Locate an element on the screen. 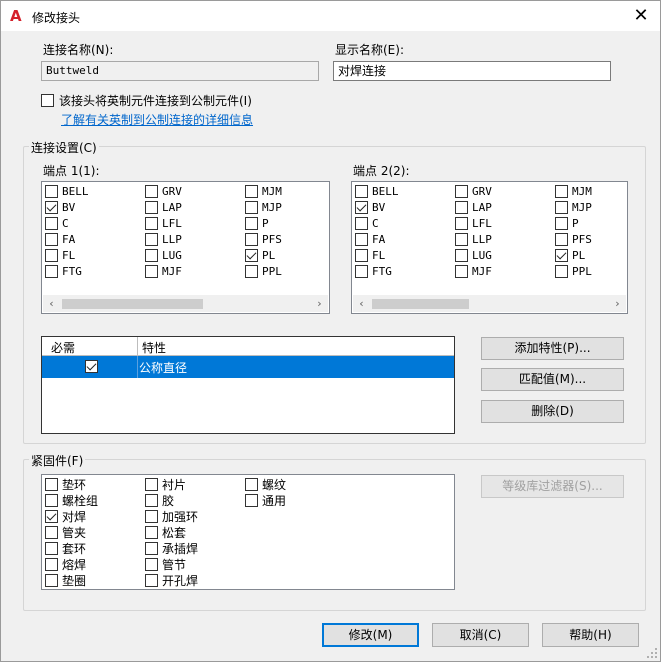  display-name-field: 对焊连接 is located at coordinates (472, 71).